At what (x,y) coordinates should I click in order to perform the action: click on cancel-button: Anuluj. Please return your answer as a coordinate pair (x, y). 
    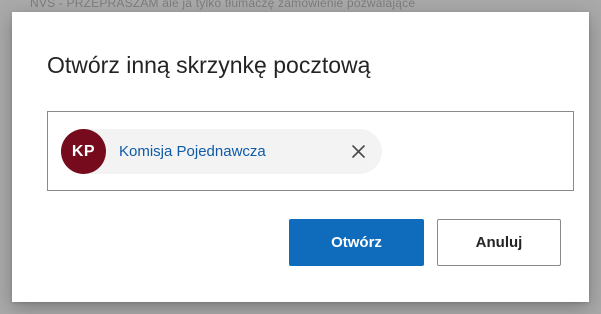
    Looking at the image, I should click on (499, 242).